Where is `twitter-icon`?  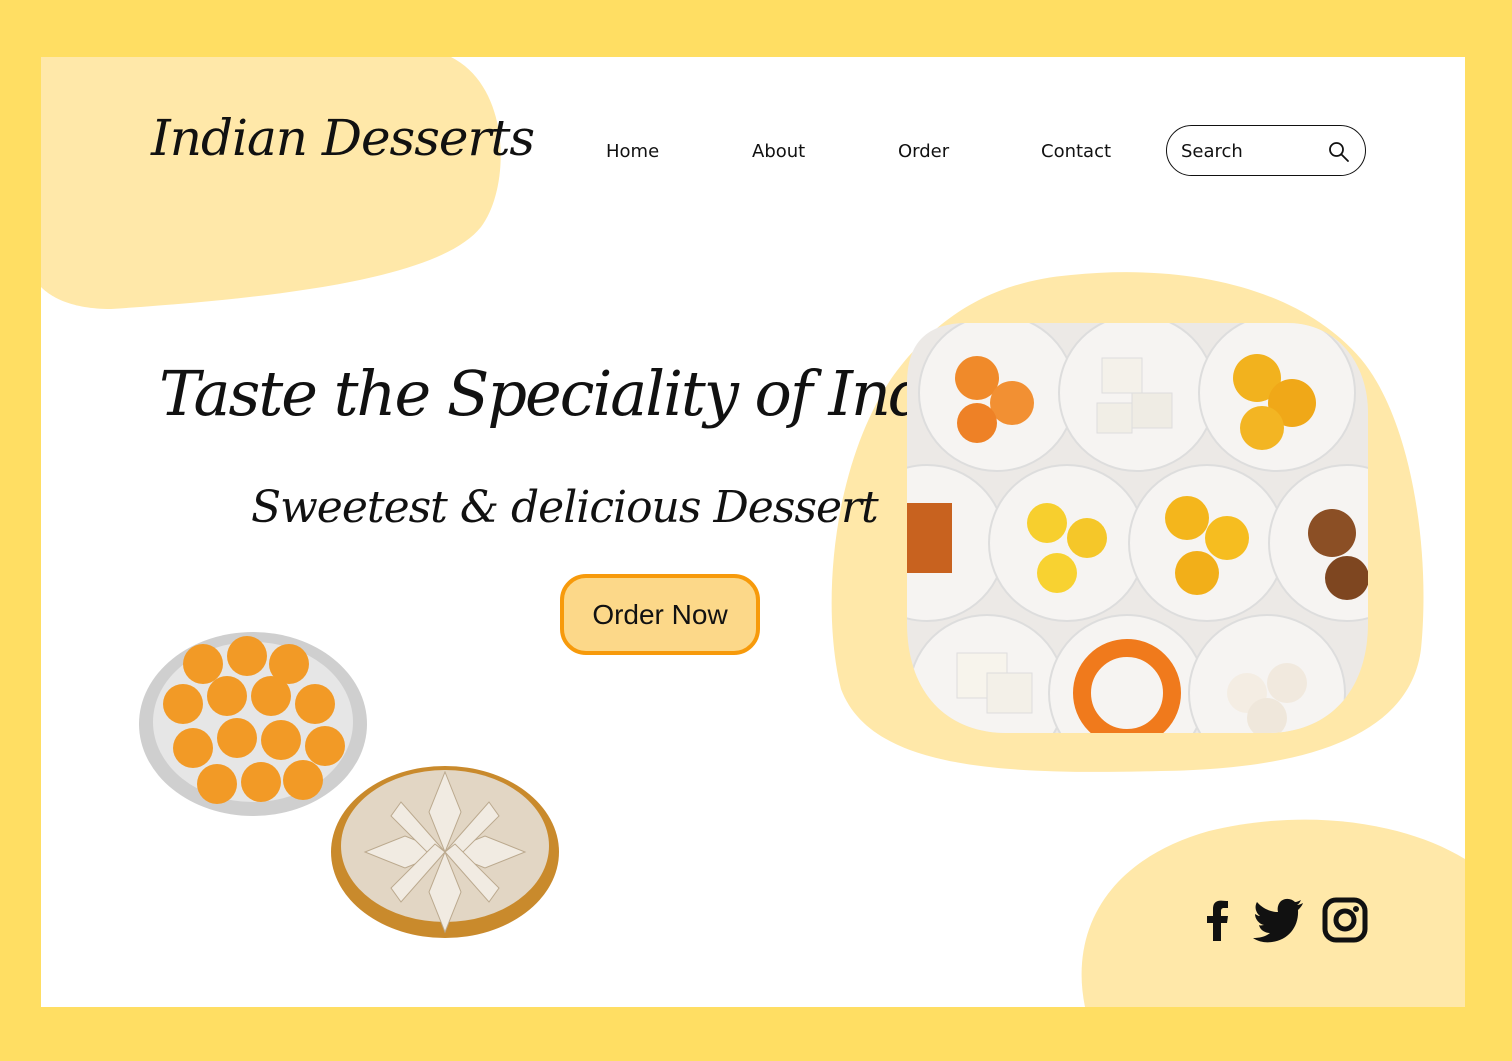 twitter-icon is located at coordinates (1278, 920).